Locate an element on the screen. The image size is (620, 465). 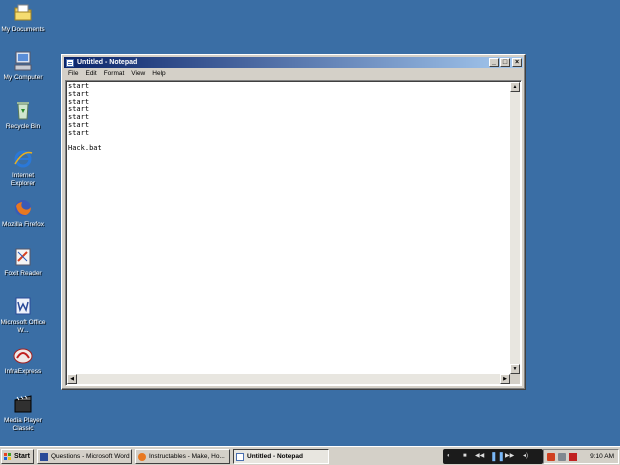
tray-app-icon is located at coordinates (551, 457).